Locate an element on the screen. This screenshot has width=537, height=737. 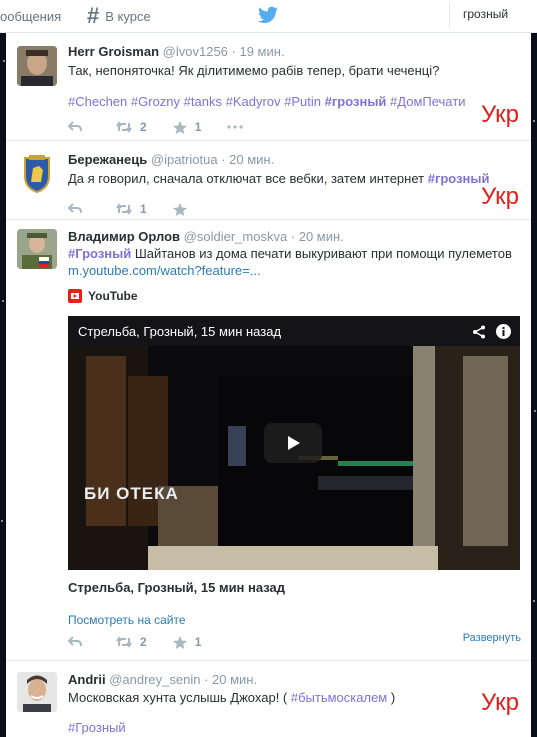
nav-trending-label: В курсе is located at coordinates (128, 16).